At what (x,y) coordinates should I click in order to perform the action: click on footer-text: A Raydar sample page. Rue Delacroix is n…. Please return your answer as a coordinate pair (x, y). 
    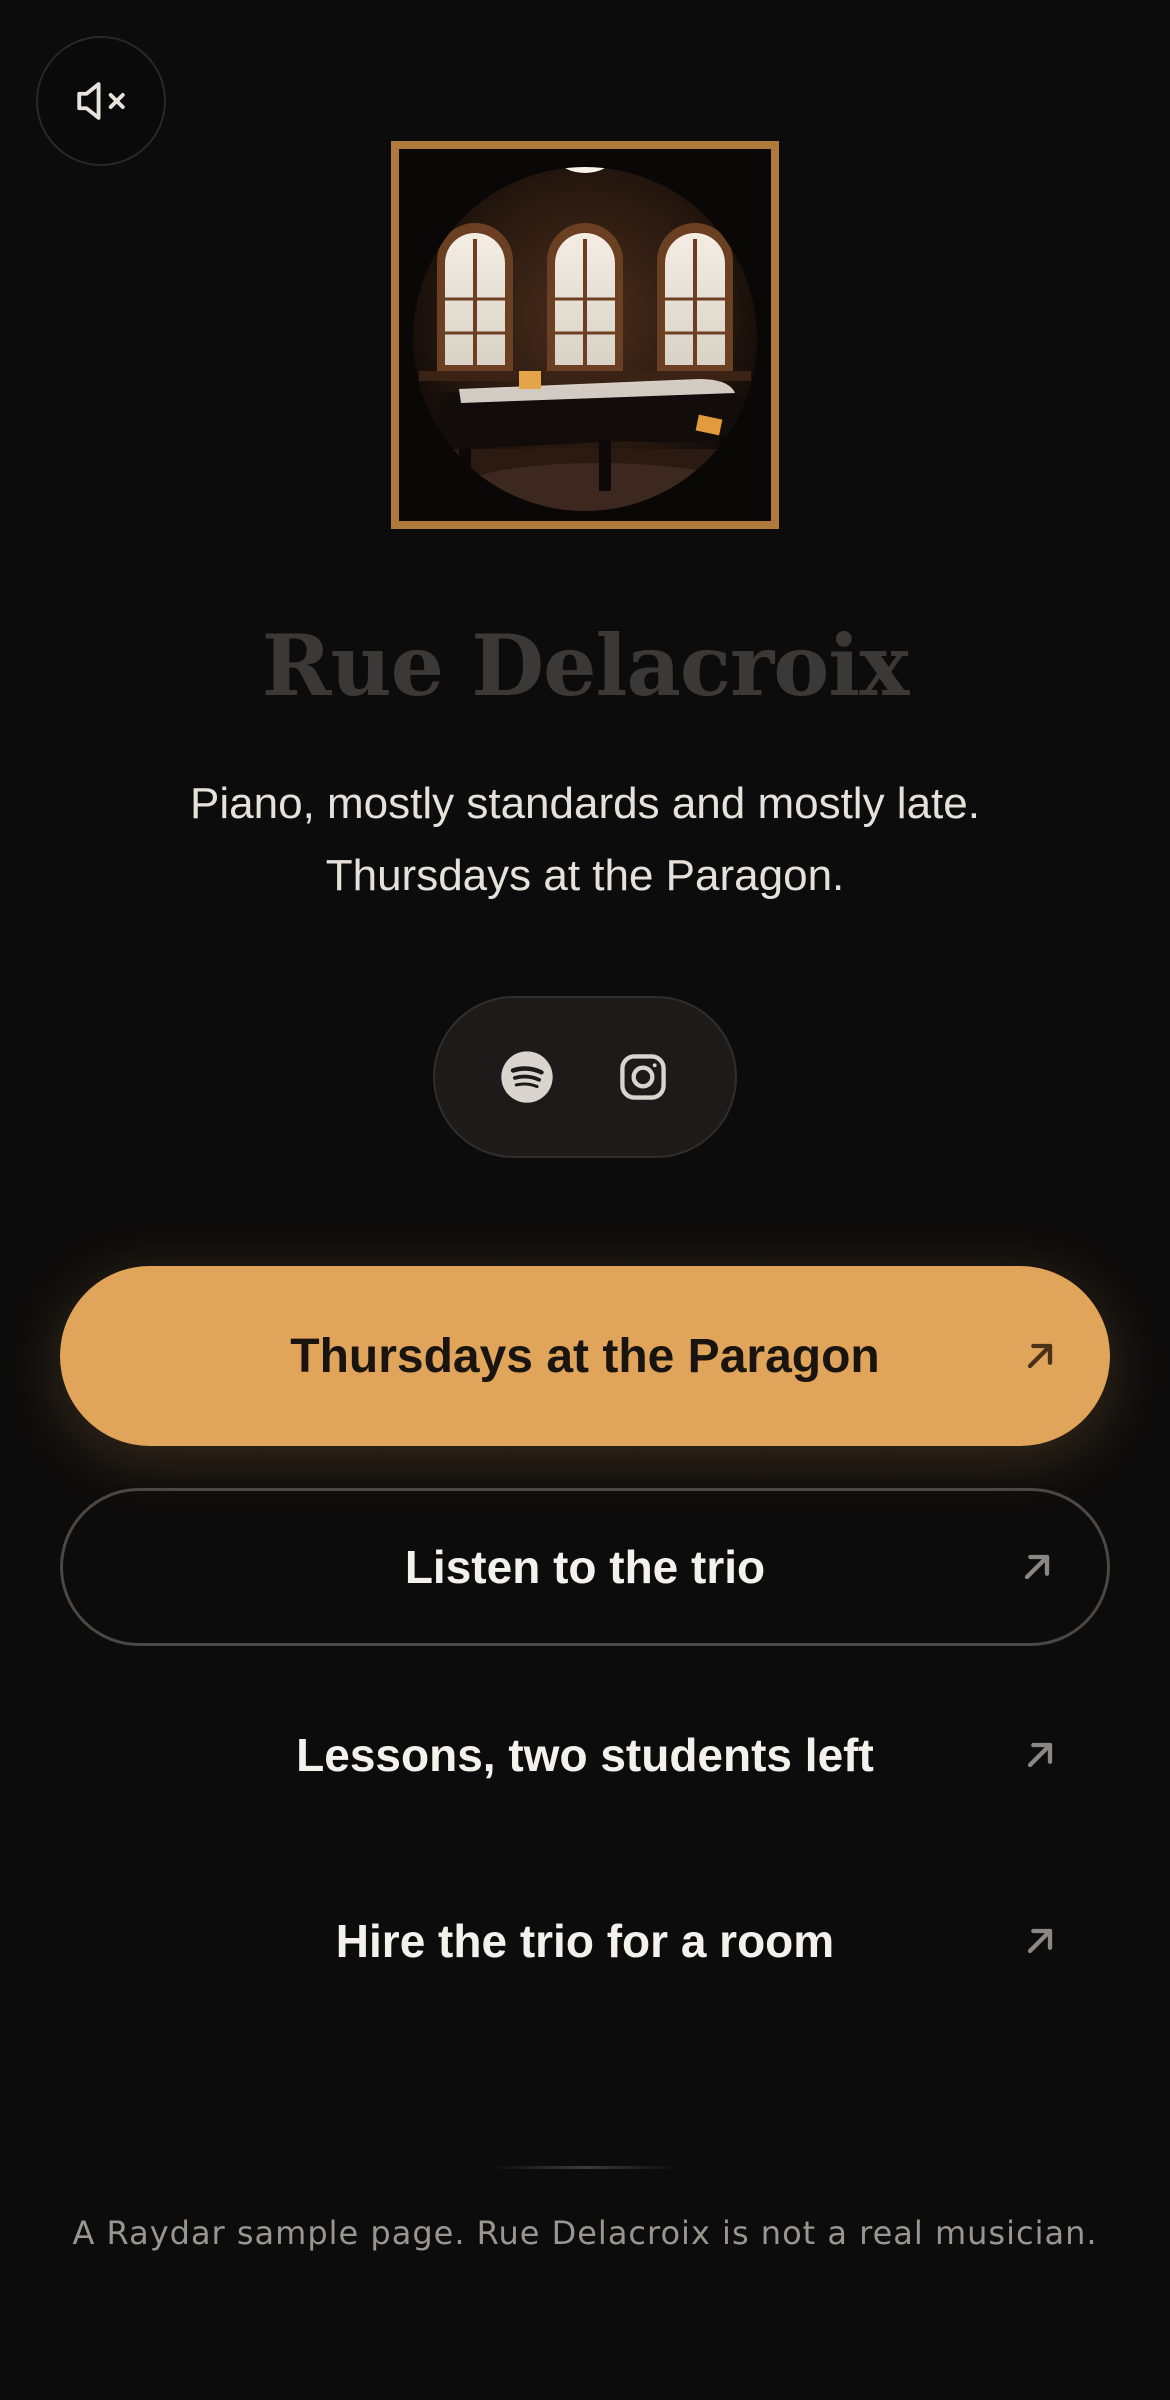
    Looking at the image, I should click on (585, 2233).